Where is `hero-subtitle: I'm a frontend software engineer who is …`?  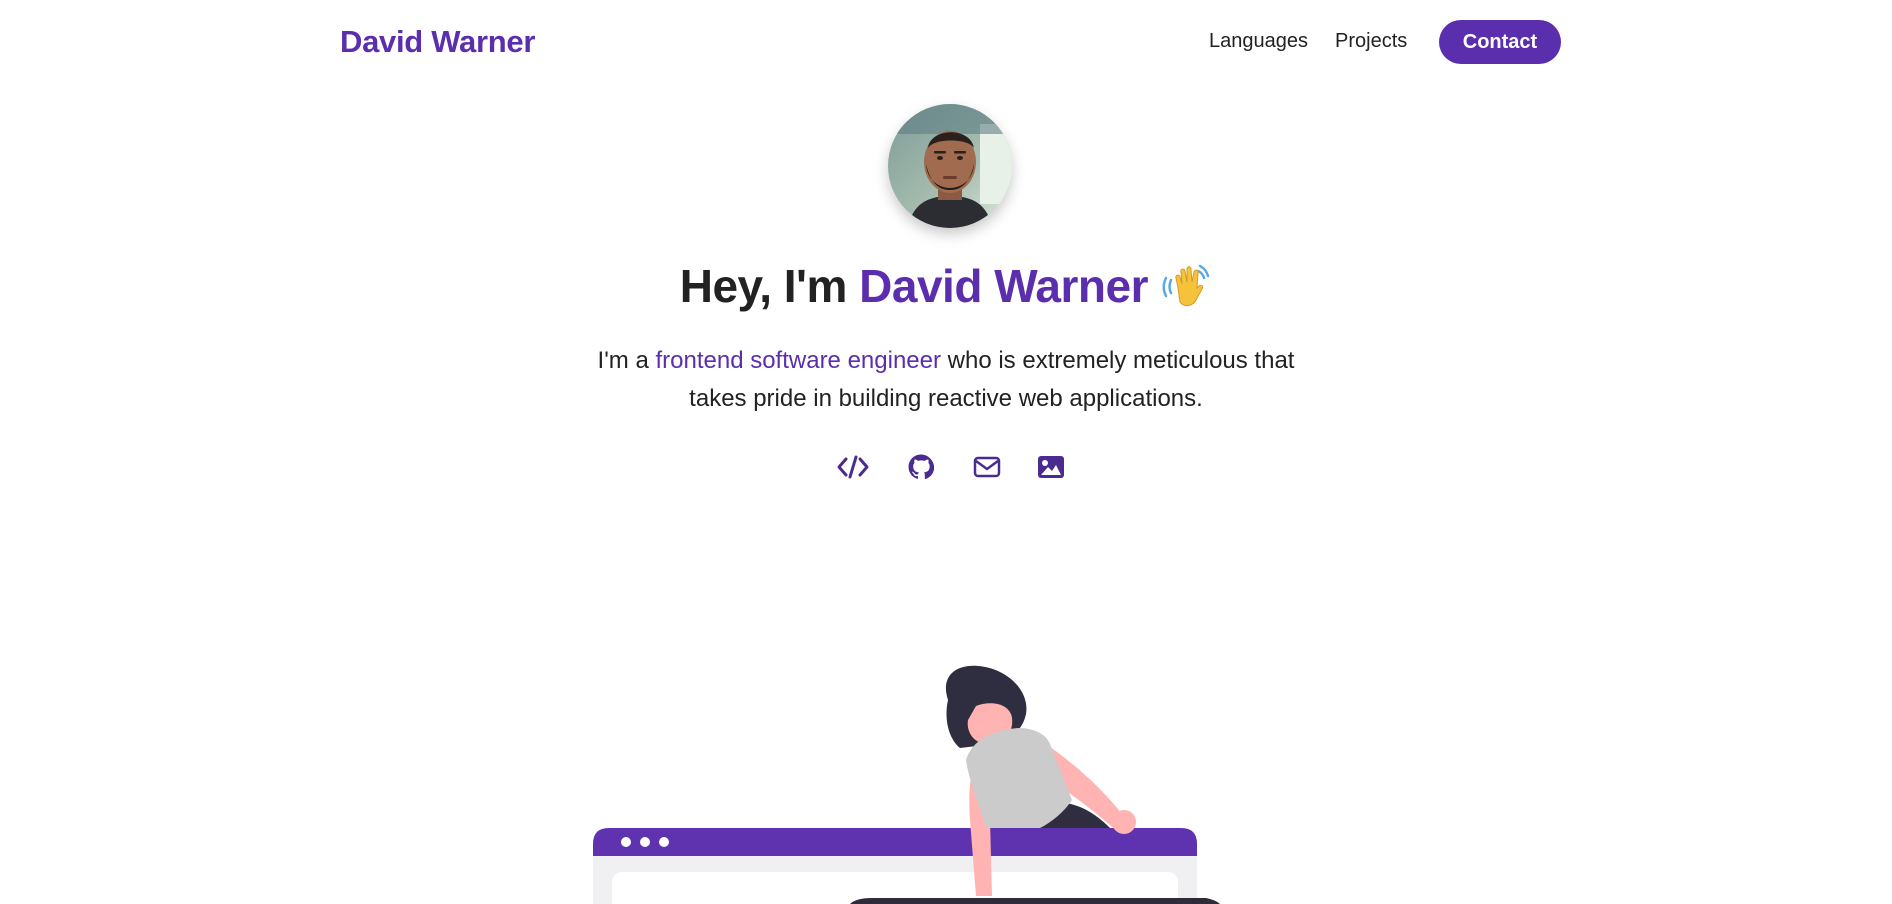
hero-subtitle: I'm a frontend software engineer who is … is located at coordinates (946, 380).